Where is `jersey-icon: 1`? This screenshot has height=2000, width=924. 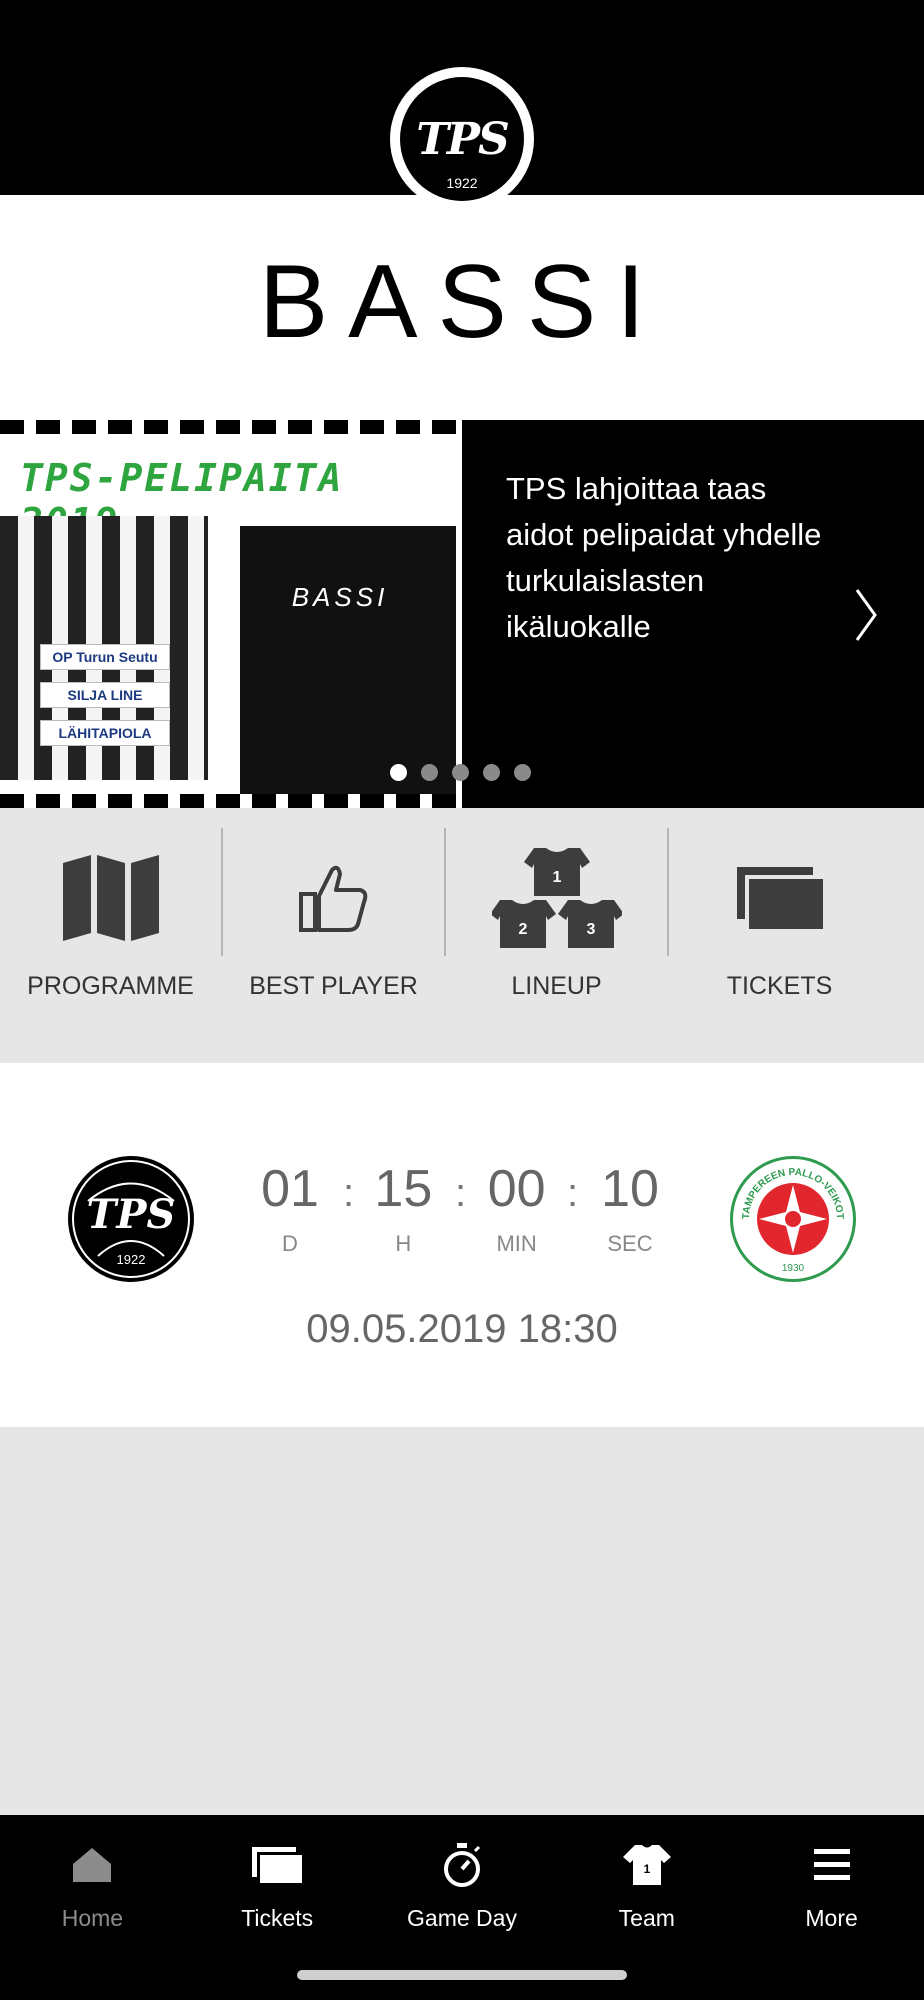 jersey-icon: 1 is located at coordinates (646, 1865).